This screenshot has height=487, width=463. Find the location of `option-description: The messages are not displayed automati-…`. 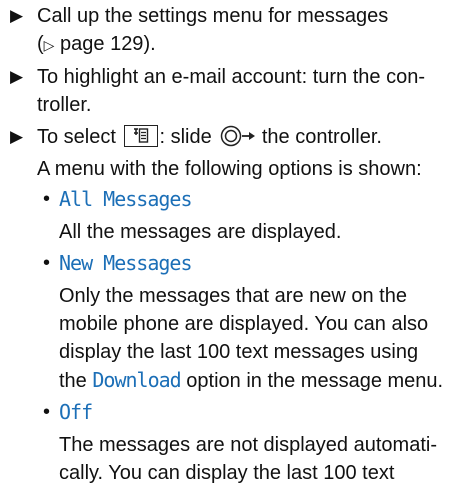

option-description: The messages are not displayed automati-… is located at coordinates (247, 459).